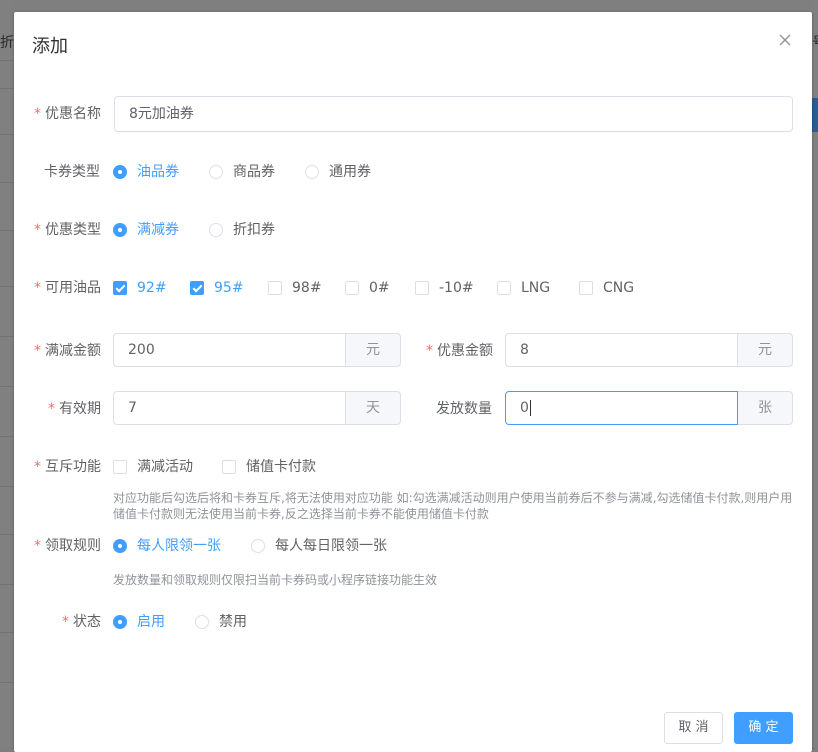 The height and width of the screenshot is (752, 818). I want to click on background-text-fragment: 折, so click(7, 43).